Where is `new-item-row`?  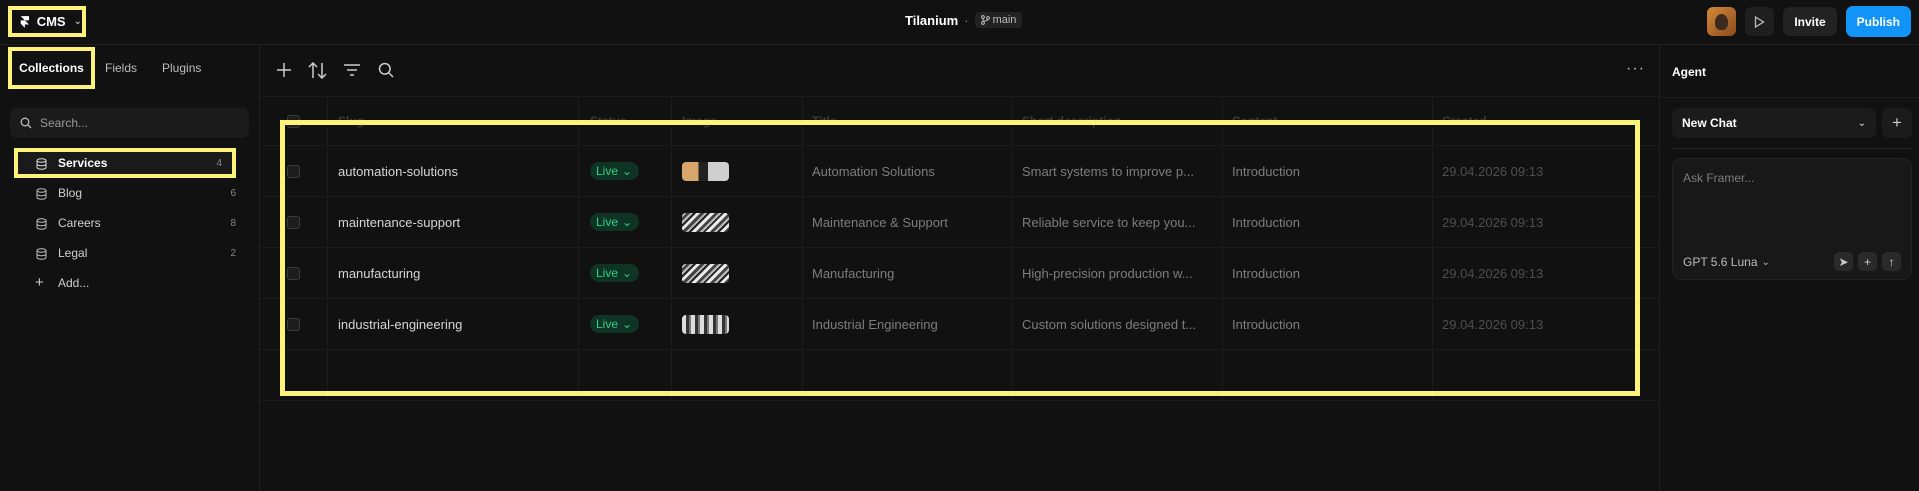 new-item-row is located at coordinates (959, 375).